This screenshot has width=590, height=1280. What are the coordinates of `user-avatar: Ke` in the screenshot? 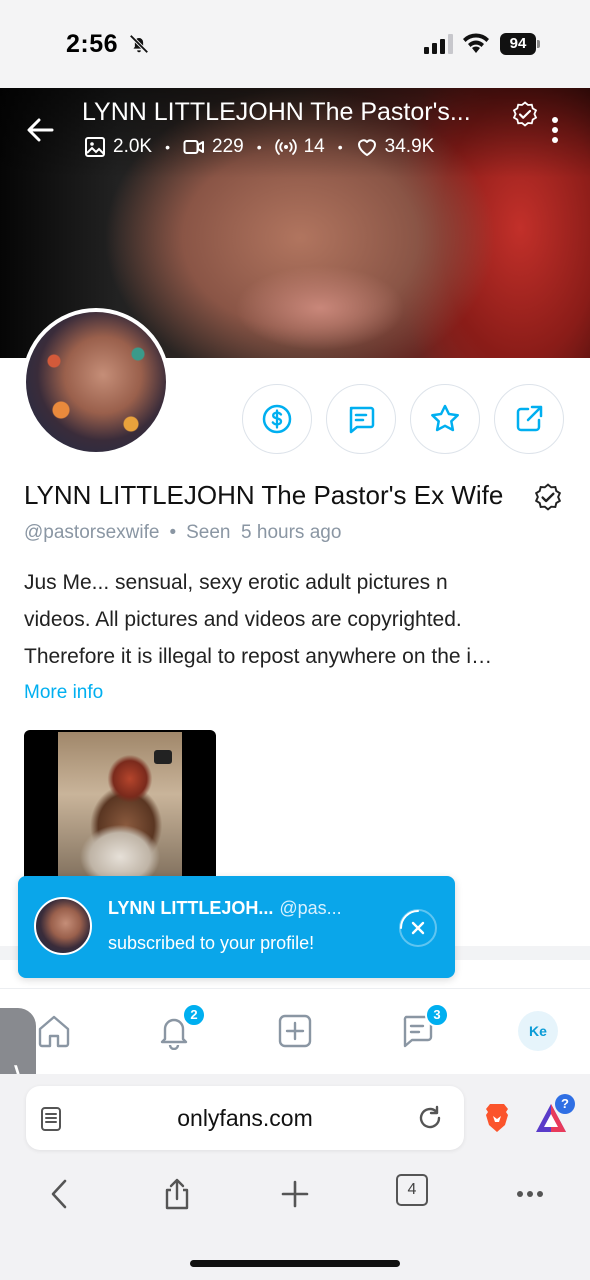 It's located at (538, 1031).